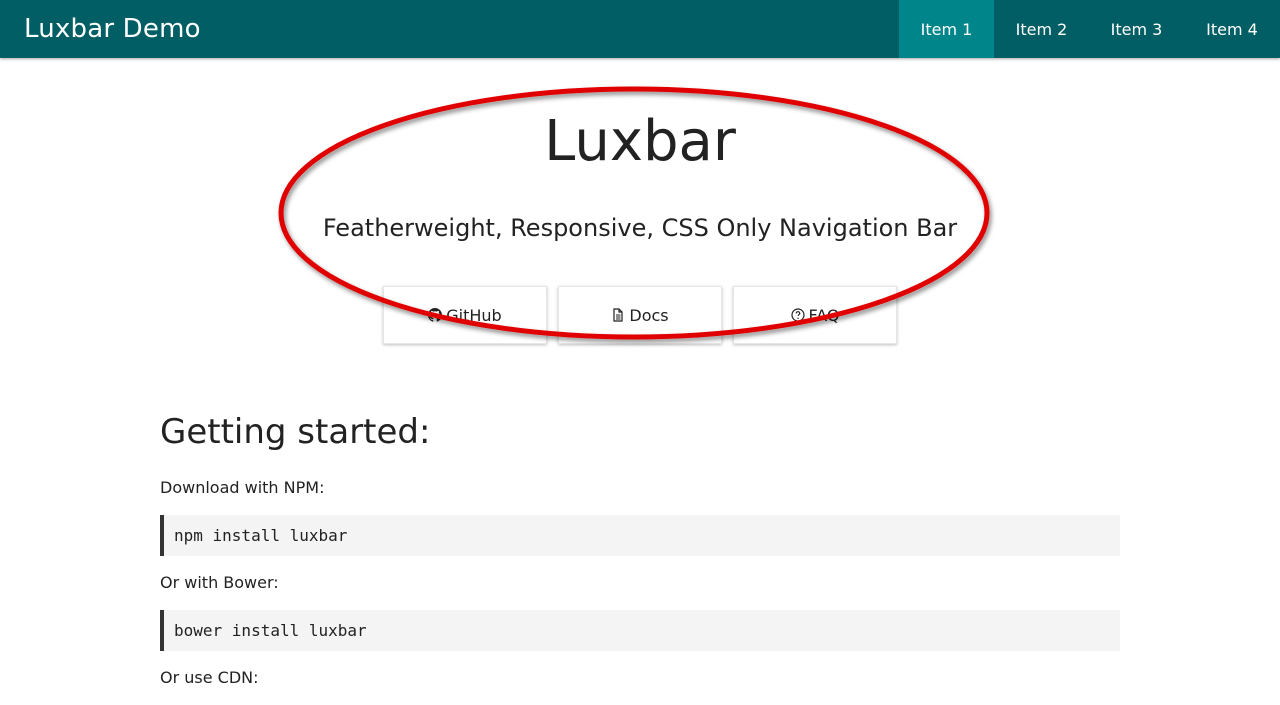  What do you see at coordinates (640, 29) in the screenshot?
I see `navbar: Luxbar Demo Item 1 Item 2 Item 3 Item 4` at bounding box center [640, 29].